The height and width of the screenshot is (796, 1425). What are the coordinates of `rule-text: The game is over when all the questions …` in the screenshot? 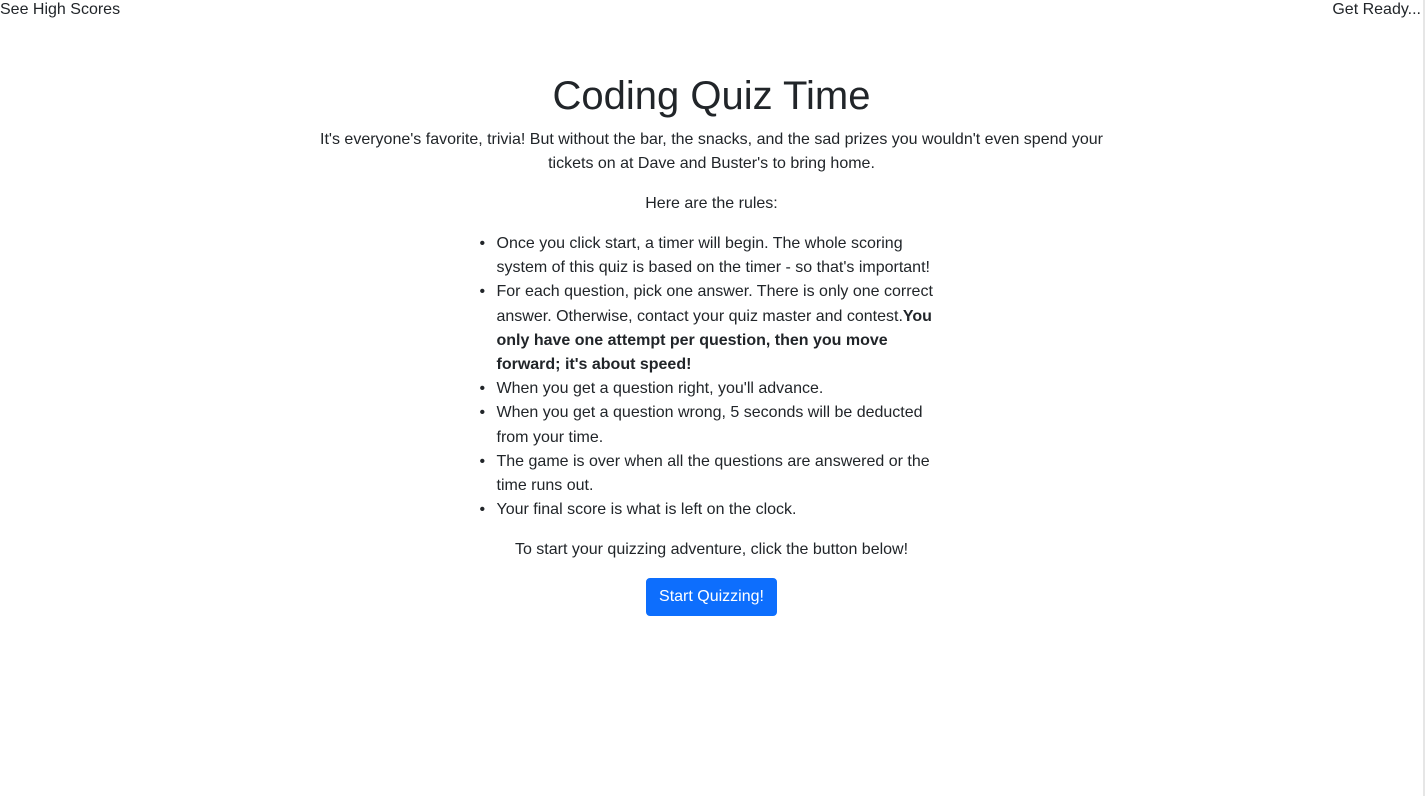 It's located at (713, 473).